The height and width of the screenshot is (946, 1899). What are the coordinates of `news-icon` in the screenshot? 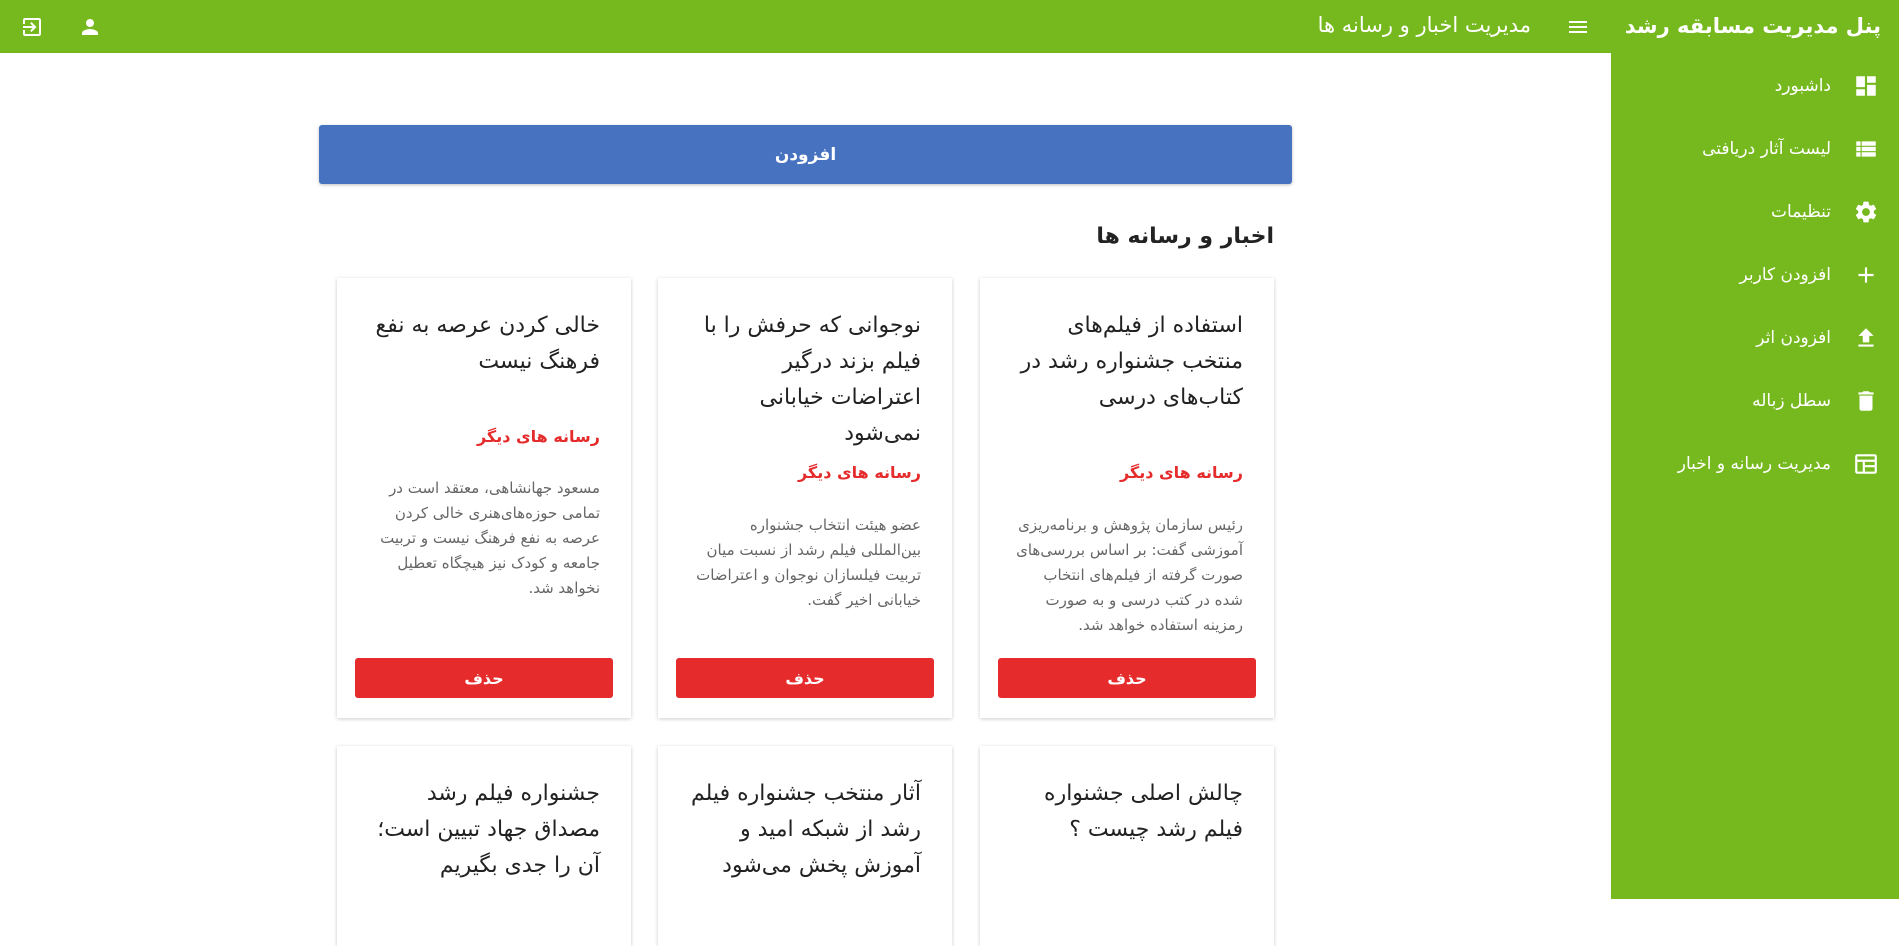 It's located at (1866, 464).